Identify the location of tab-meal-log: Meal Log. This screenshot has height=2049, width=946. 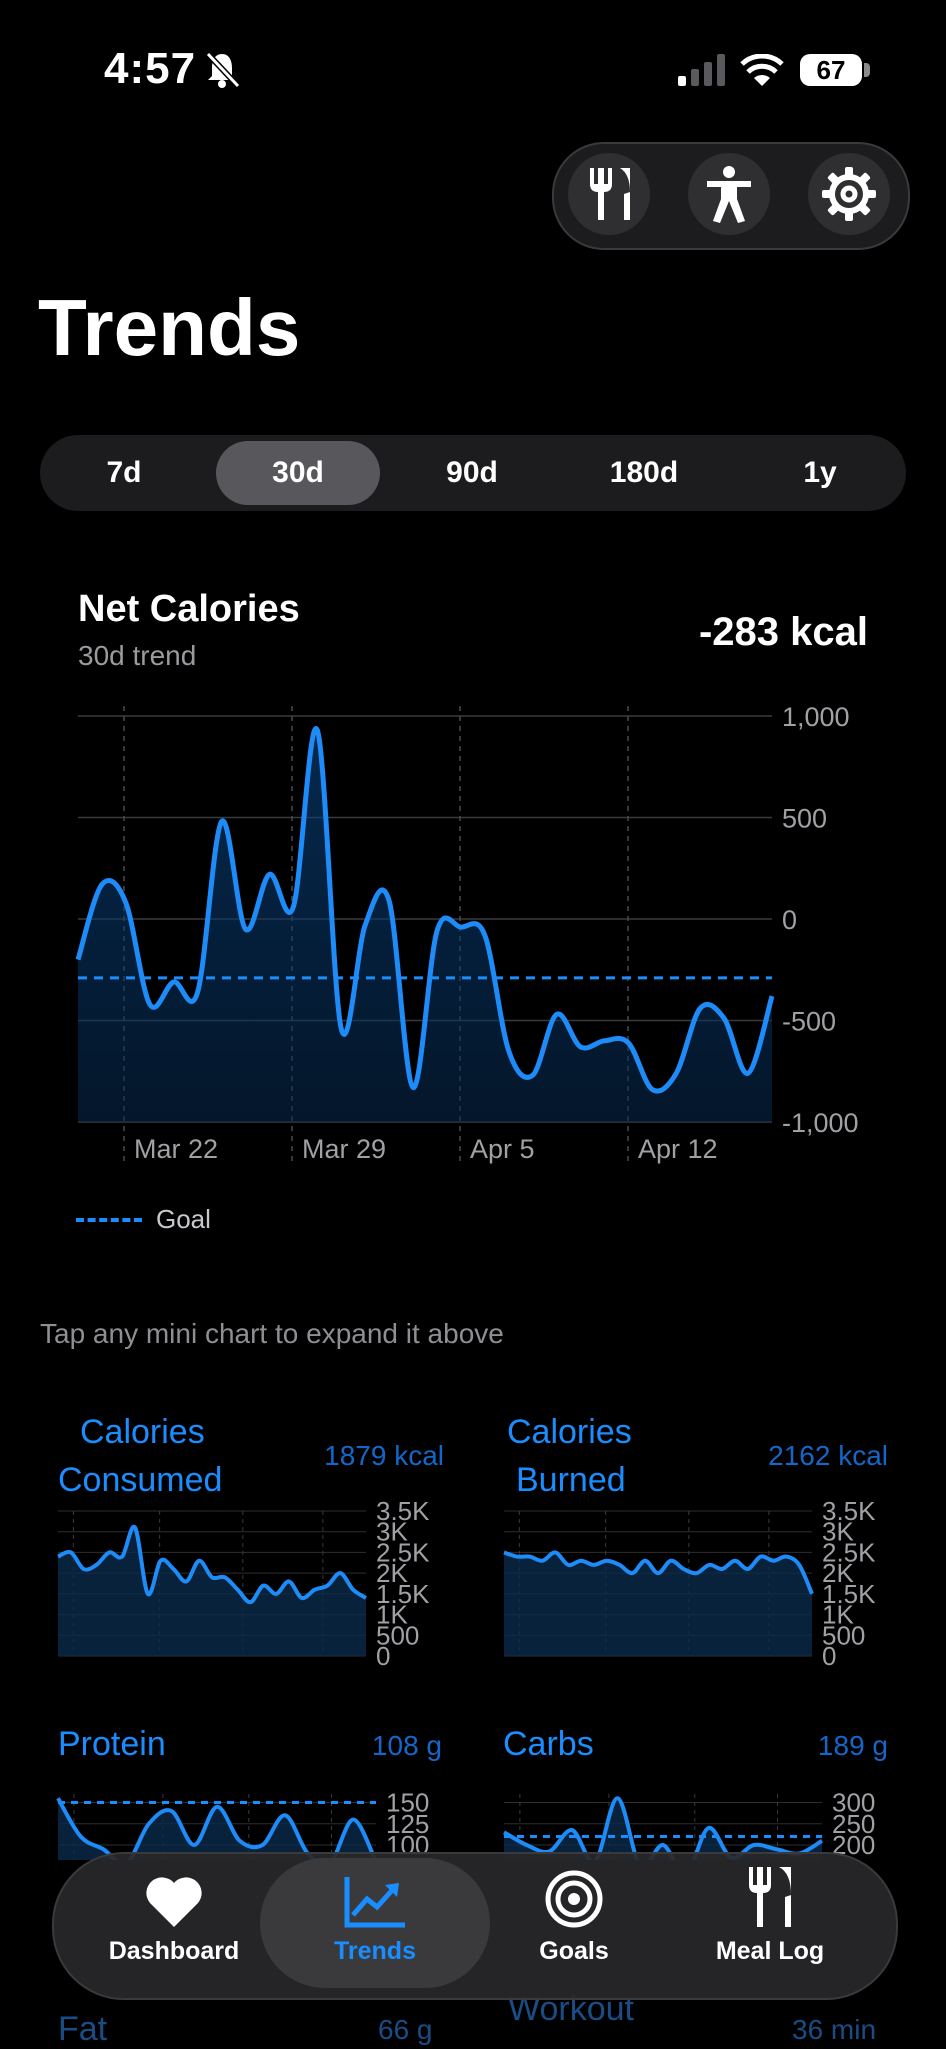
(770, 1923).